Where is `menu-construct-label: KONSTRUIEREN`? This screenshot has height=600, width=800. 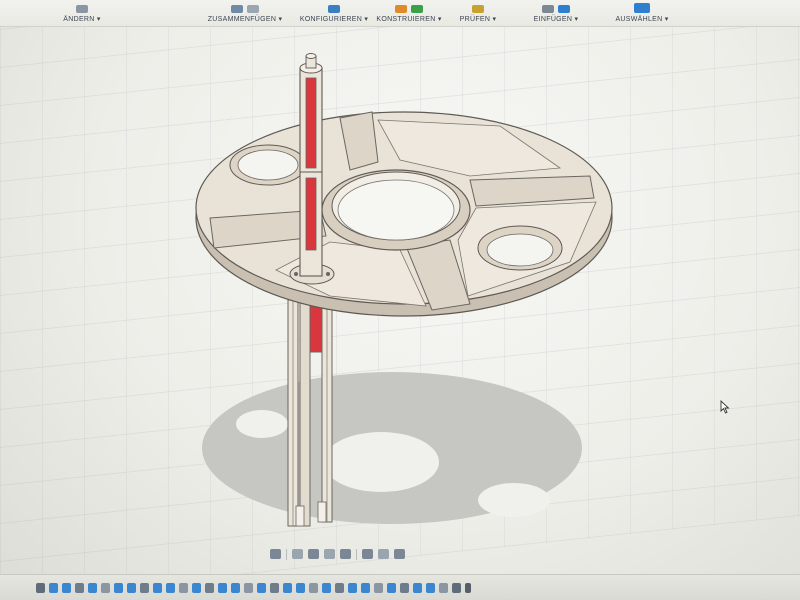 menu-construct-label: KONSTRUIEREN is located at coordinates (408, 19).